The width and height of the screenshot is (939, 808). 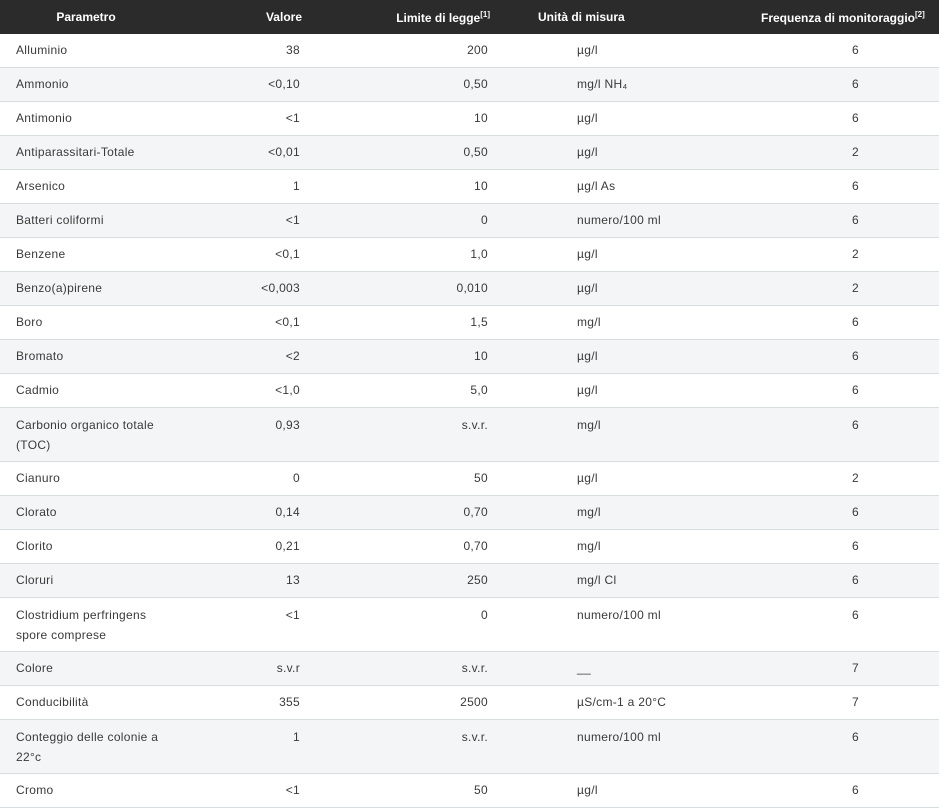 What do you see at coordinates (100, 668) in the screenshot?
I see `cell-parametro: Colore` at bounding box center [100, 668].